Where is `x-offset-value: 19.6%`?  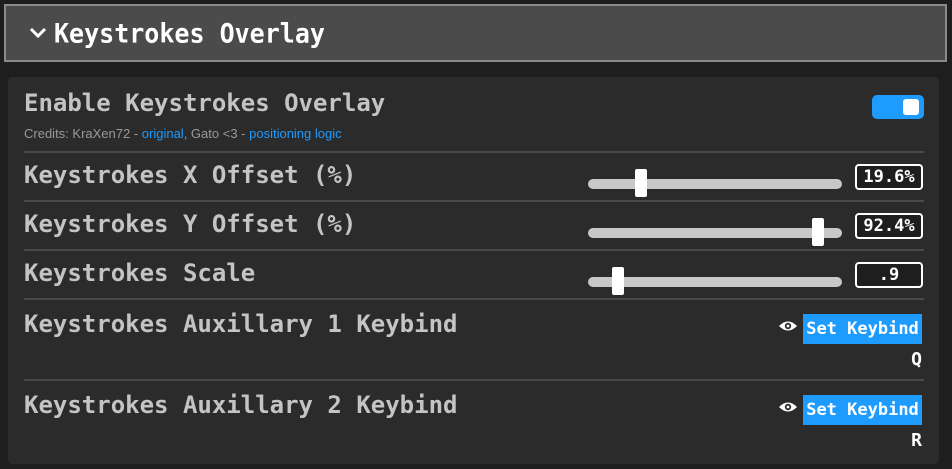 x-offset-value: 19.6% is located at coordinates (889, 177).